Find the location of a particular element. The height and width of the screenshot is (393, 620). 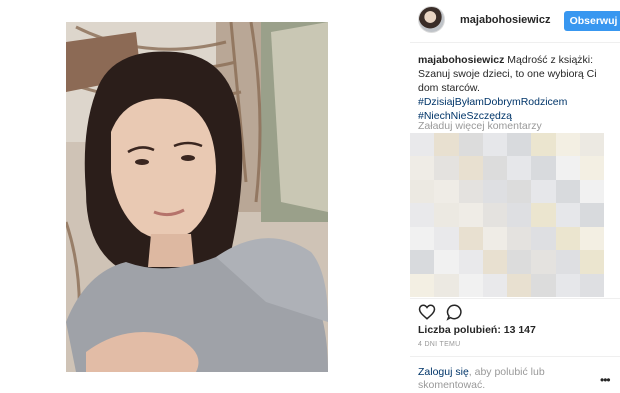

header-username: majabohosiewicz is located at coordinates (505, 20).